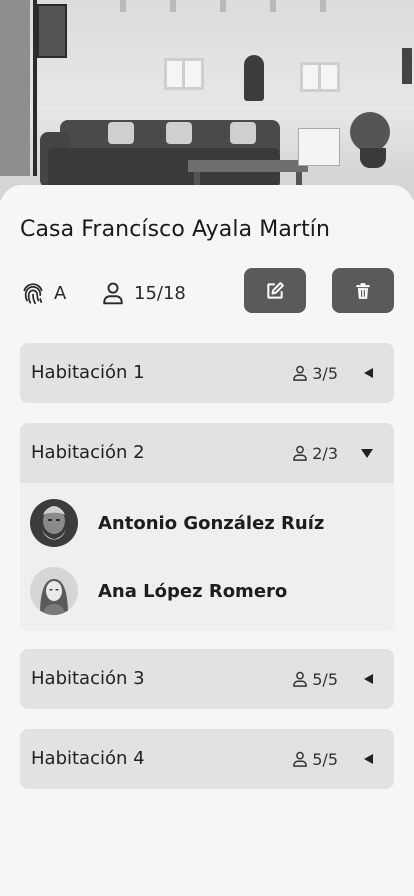 Image resolution: width=414 pixels, height=896 pixels. I want to click on occupancy-value: 15/18, so click(160, 293).